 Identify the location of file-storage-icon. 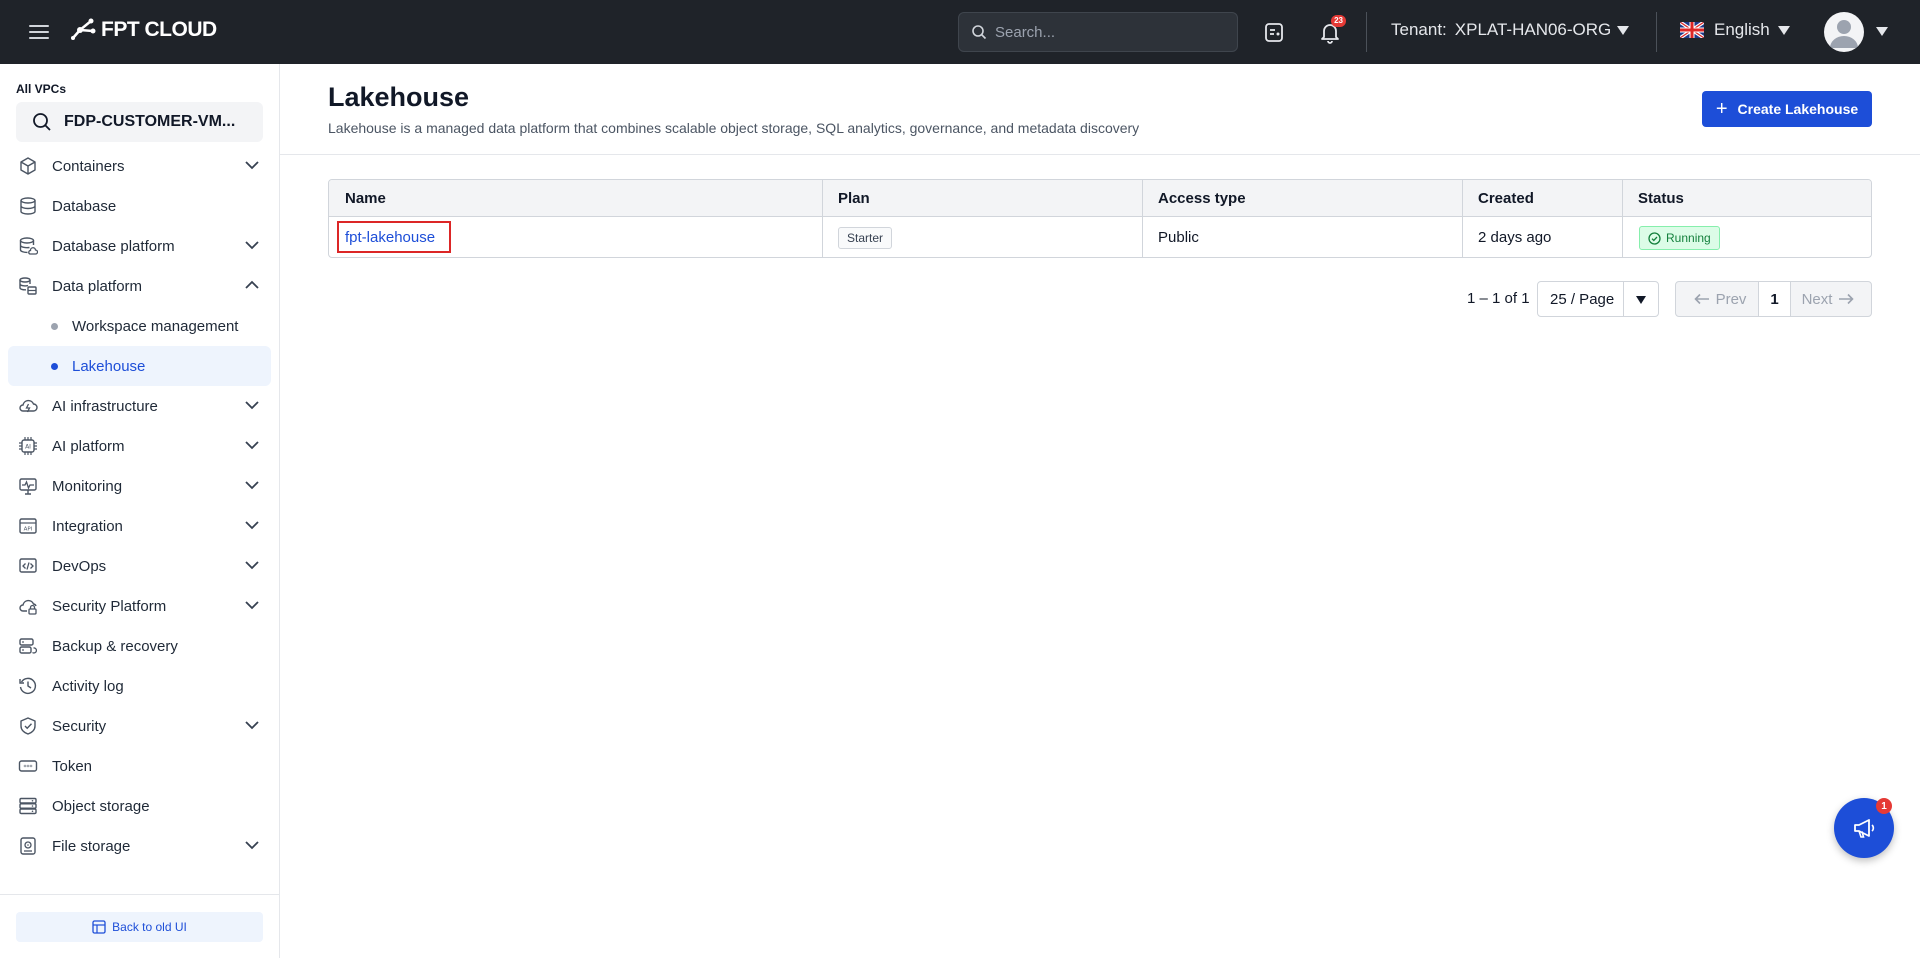
(28, 846).